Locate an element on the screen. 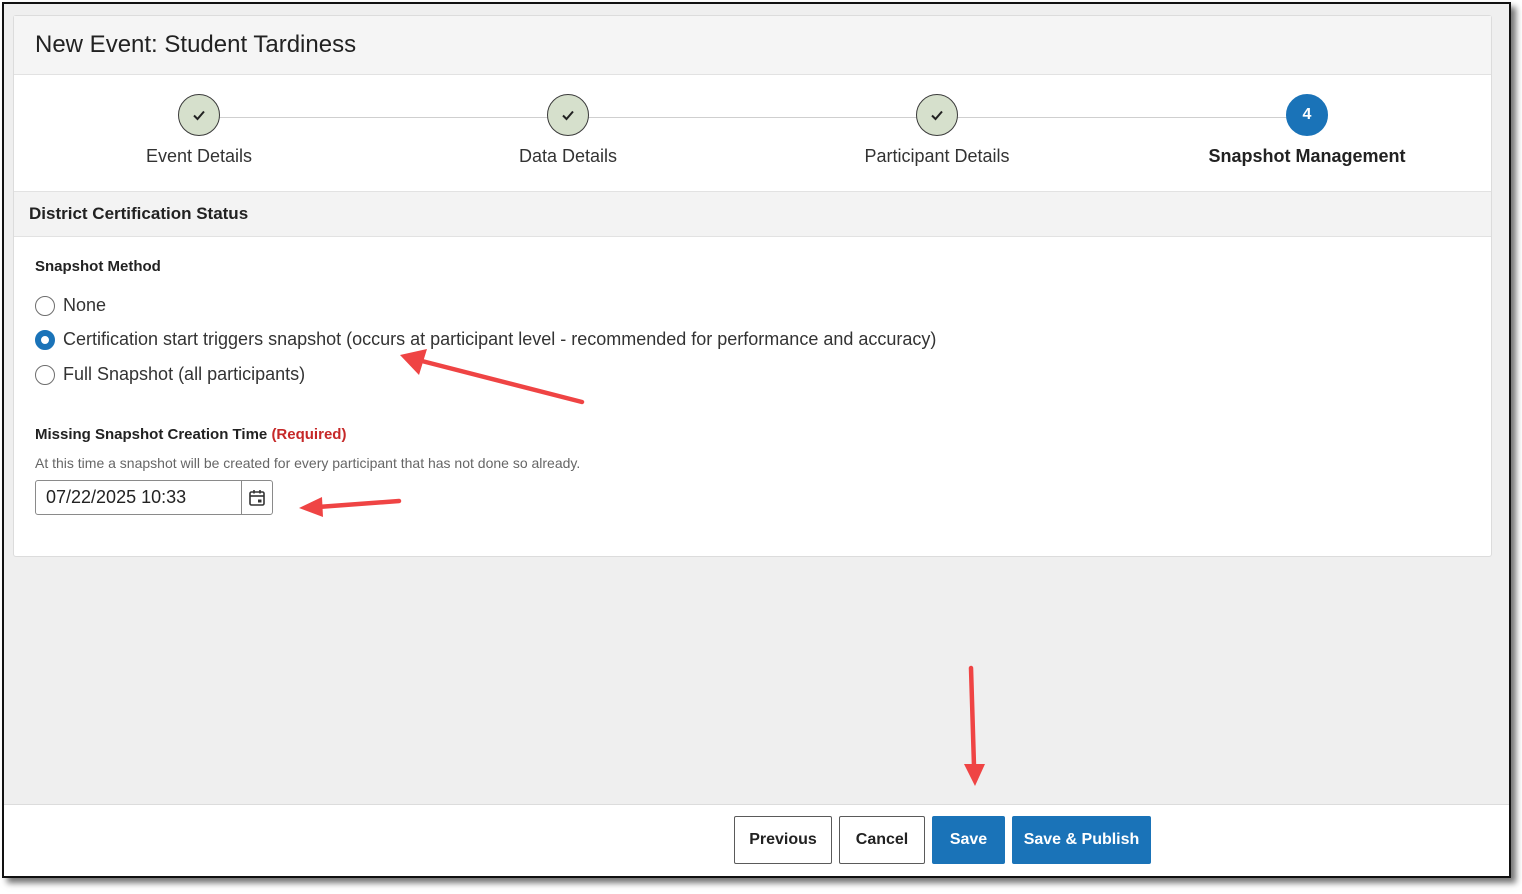 This screenshot has width=1522, height=894. step-label: Data Details is located at coordinates (568, 156).